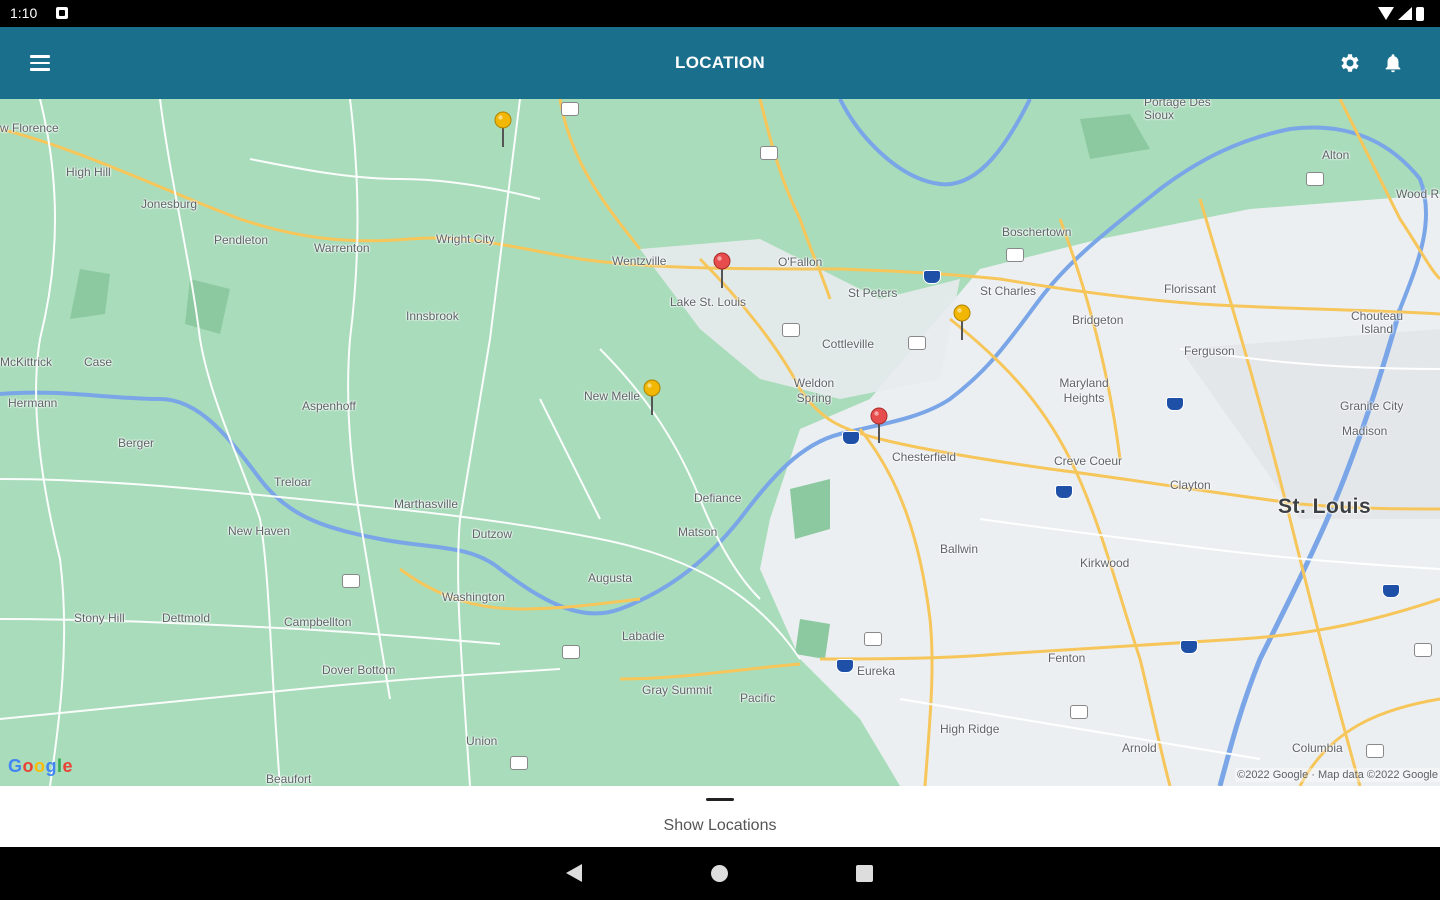 The width and height of the screenshot is (1440, 900). I want to click on map-place-label: Campbellton, so click(318, 622).